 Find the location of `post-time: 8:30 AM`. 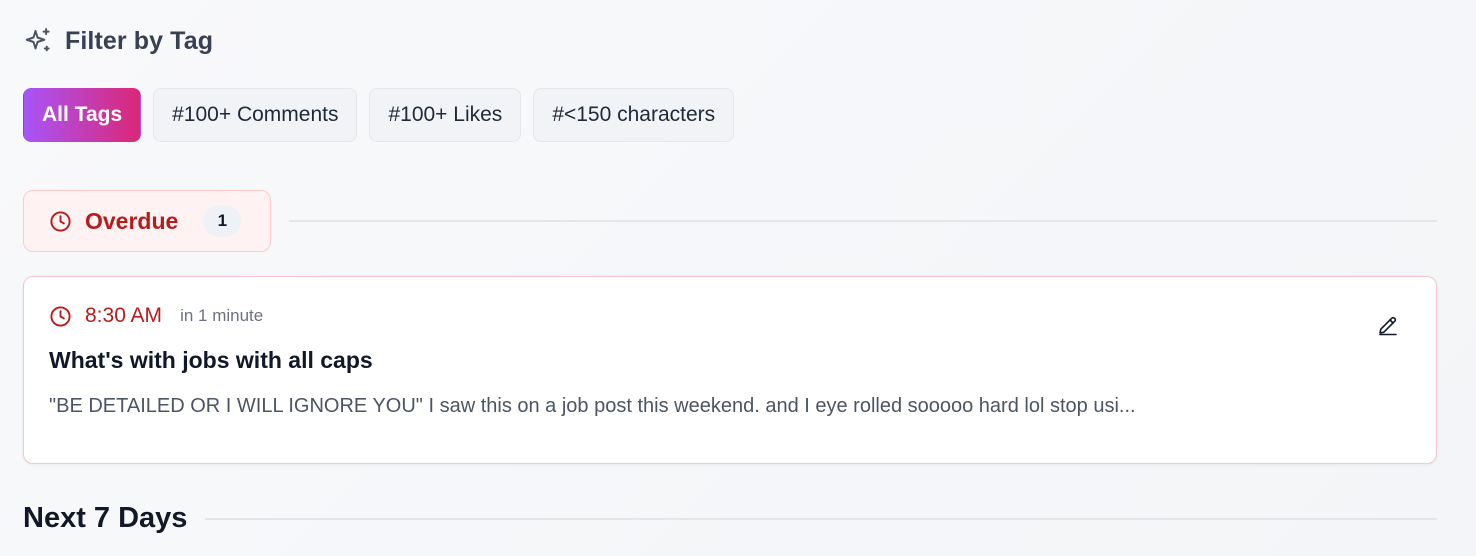

post-time: 8:30 AM is located at coordinates (124, 315).